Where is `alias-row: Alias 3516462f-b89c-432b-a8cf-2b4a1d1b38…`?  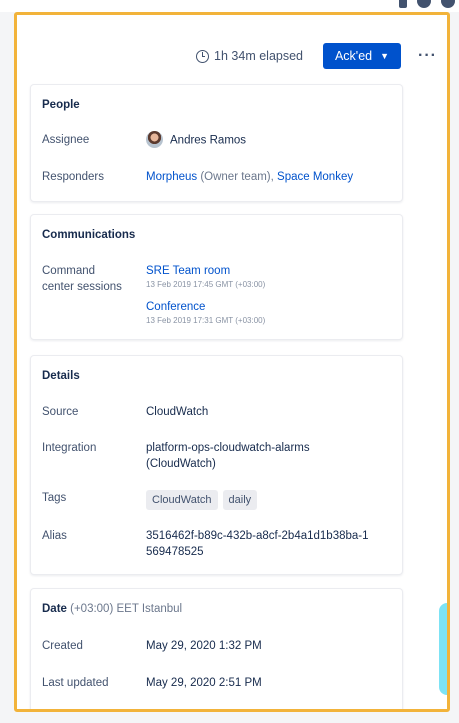 alias-row: Alias 3516462f-b89c-432b-a8cf-2b4a1d1b38… is located at coordinates (217, 544).